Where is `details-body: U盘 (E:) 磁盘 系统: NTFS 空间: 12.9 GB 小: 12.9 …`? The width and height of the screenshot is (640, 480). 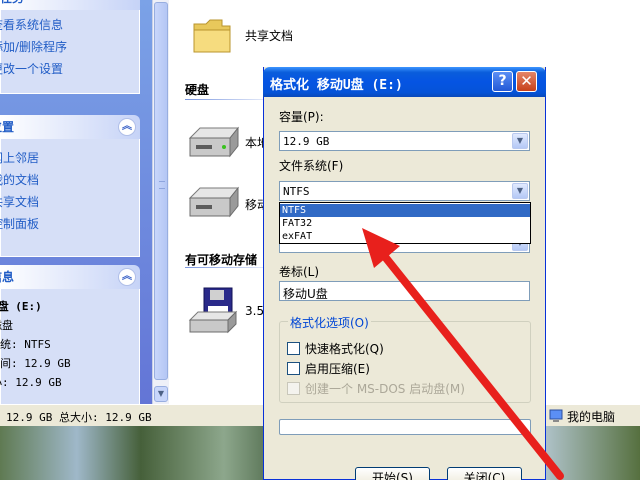 details-body: U盘 (E:) 磁盘 系统: NTFS 空间: 12.9 GB 小: 12.9 … is located at coordinates (70, 346).